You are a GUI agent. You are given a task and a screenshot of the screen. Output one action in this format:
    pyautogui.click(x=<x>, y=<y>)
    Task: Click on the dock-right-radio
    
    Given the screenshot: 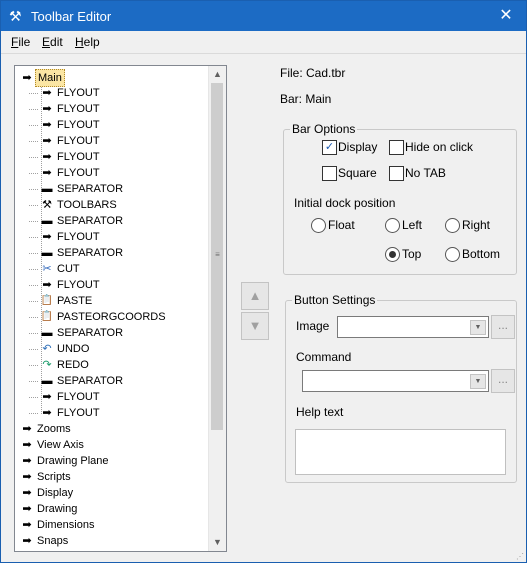 What is the action you would take?
    pyautogui.click(x=452, y=225)
    